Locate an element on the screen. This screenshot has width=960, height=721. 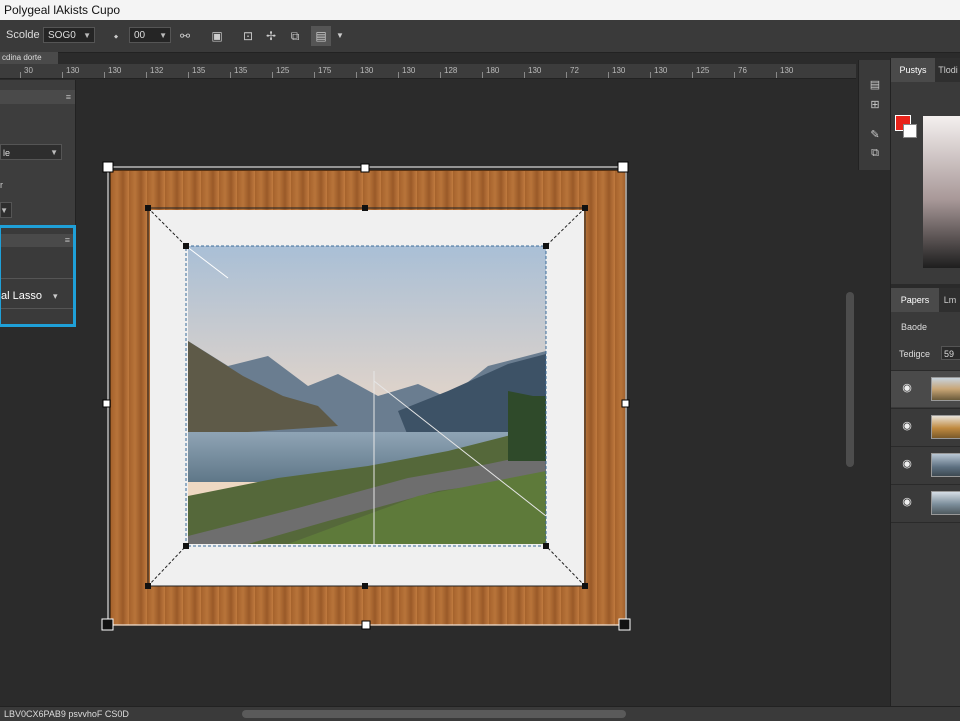
status-text: LBV0CX6PAB9 psvvhoF CS0D is located at coordinates (66, 714).